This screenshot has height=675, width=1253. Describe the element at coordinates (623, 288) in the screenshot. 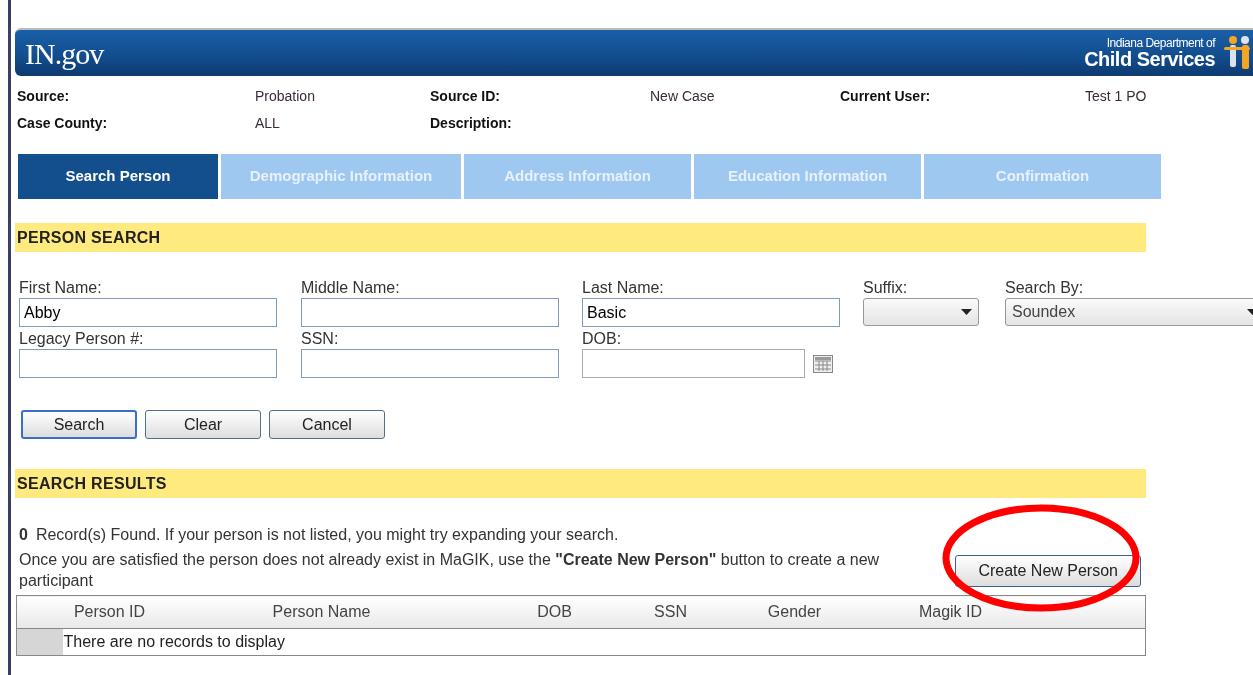

I see `field-label: Last Name:` at that location.